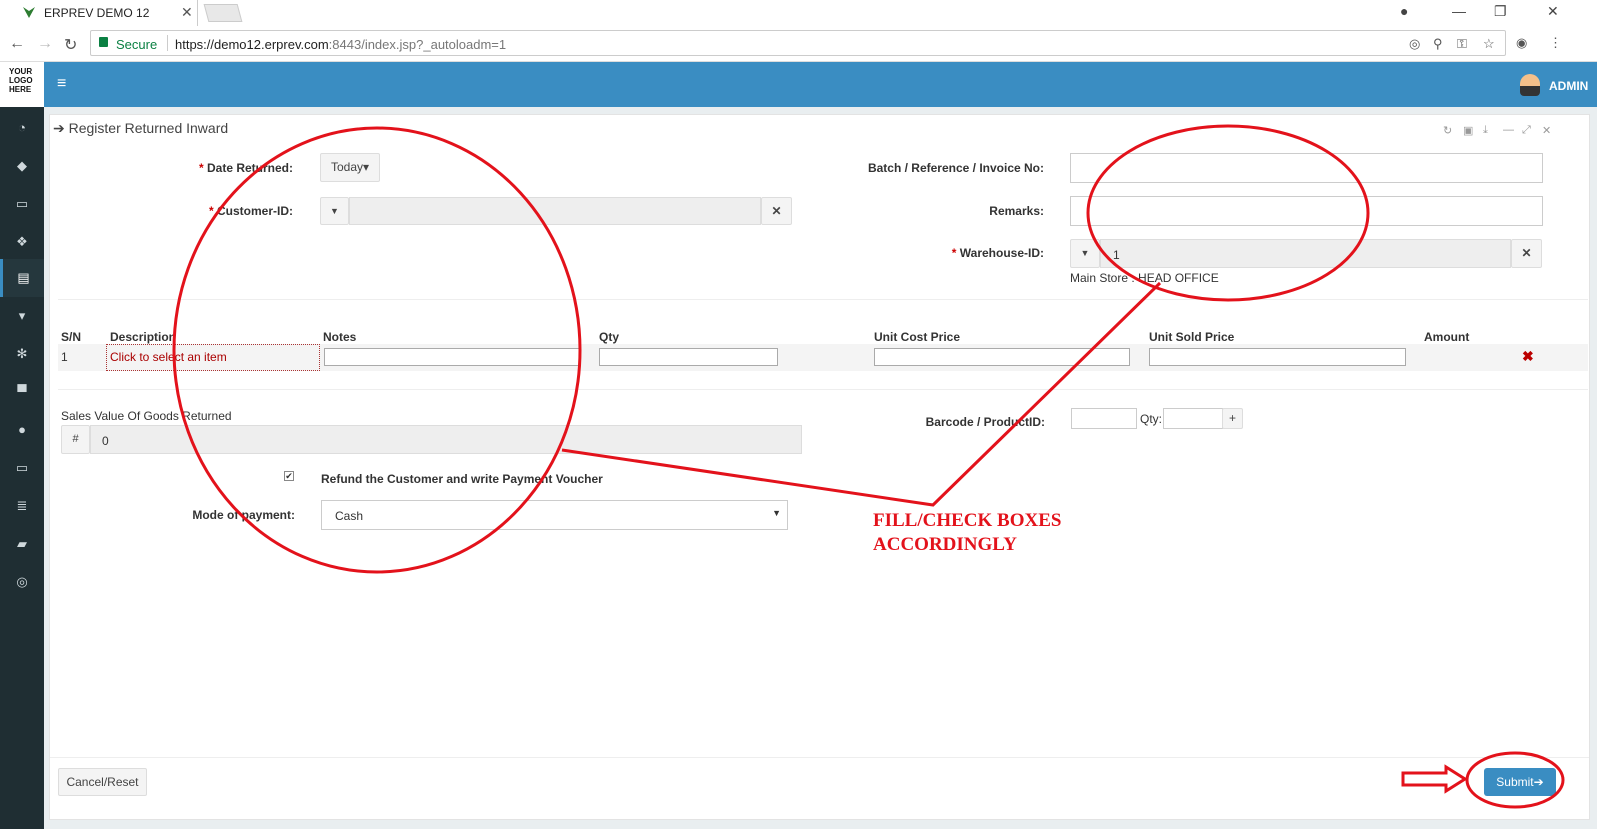  I want to click on warehouse-id-dropdown-button: ▼, so click(1085, 253).